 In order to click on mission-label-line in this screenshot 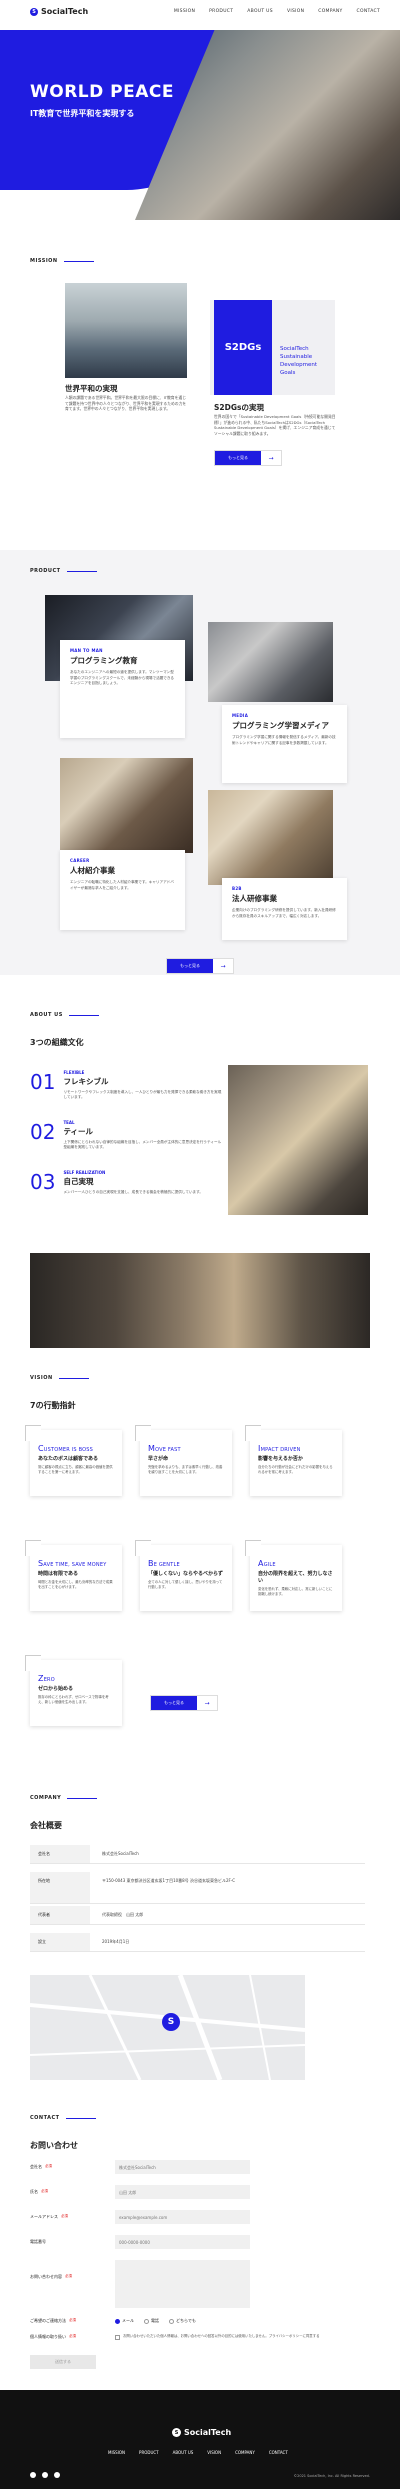, I will do `click(78, 261)`.